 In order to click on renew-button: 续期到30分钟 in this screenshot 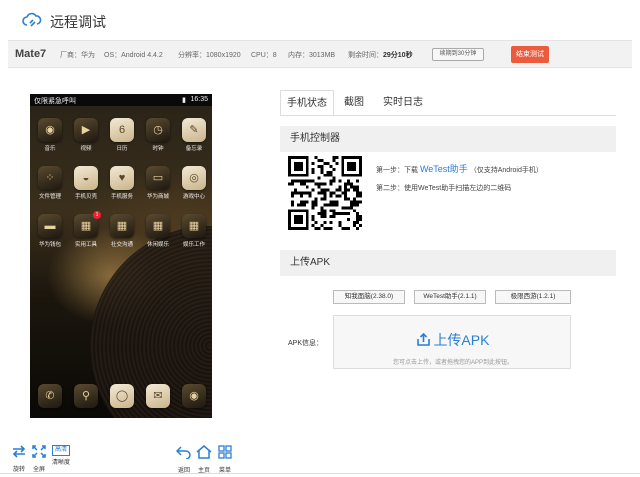, I will do `click(458, 54)`.